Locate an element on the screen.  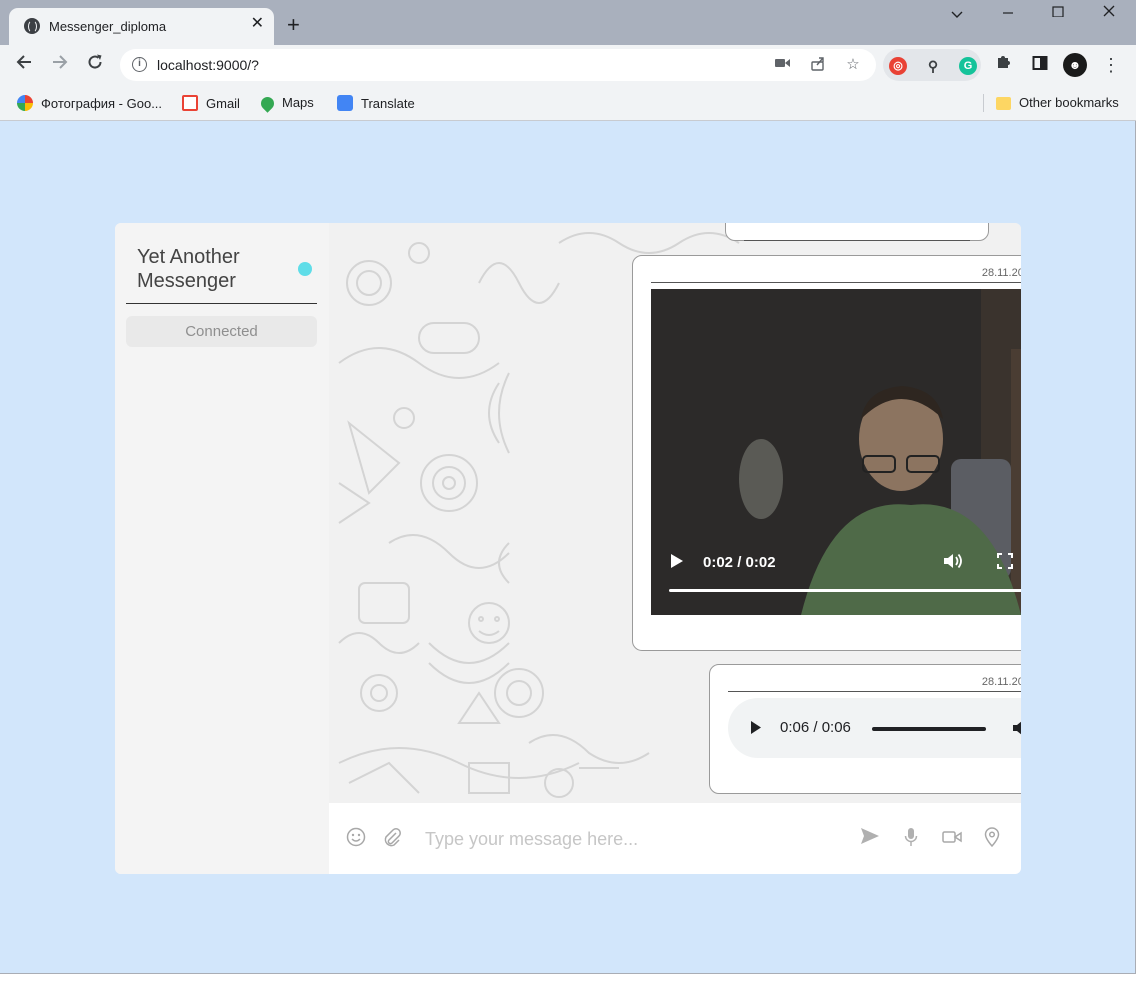
new-tab-button: + is located at coordinates (293, 25).